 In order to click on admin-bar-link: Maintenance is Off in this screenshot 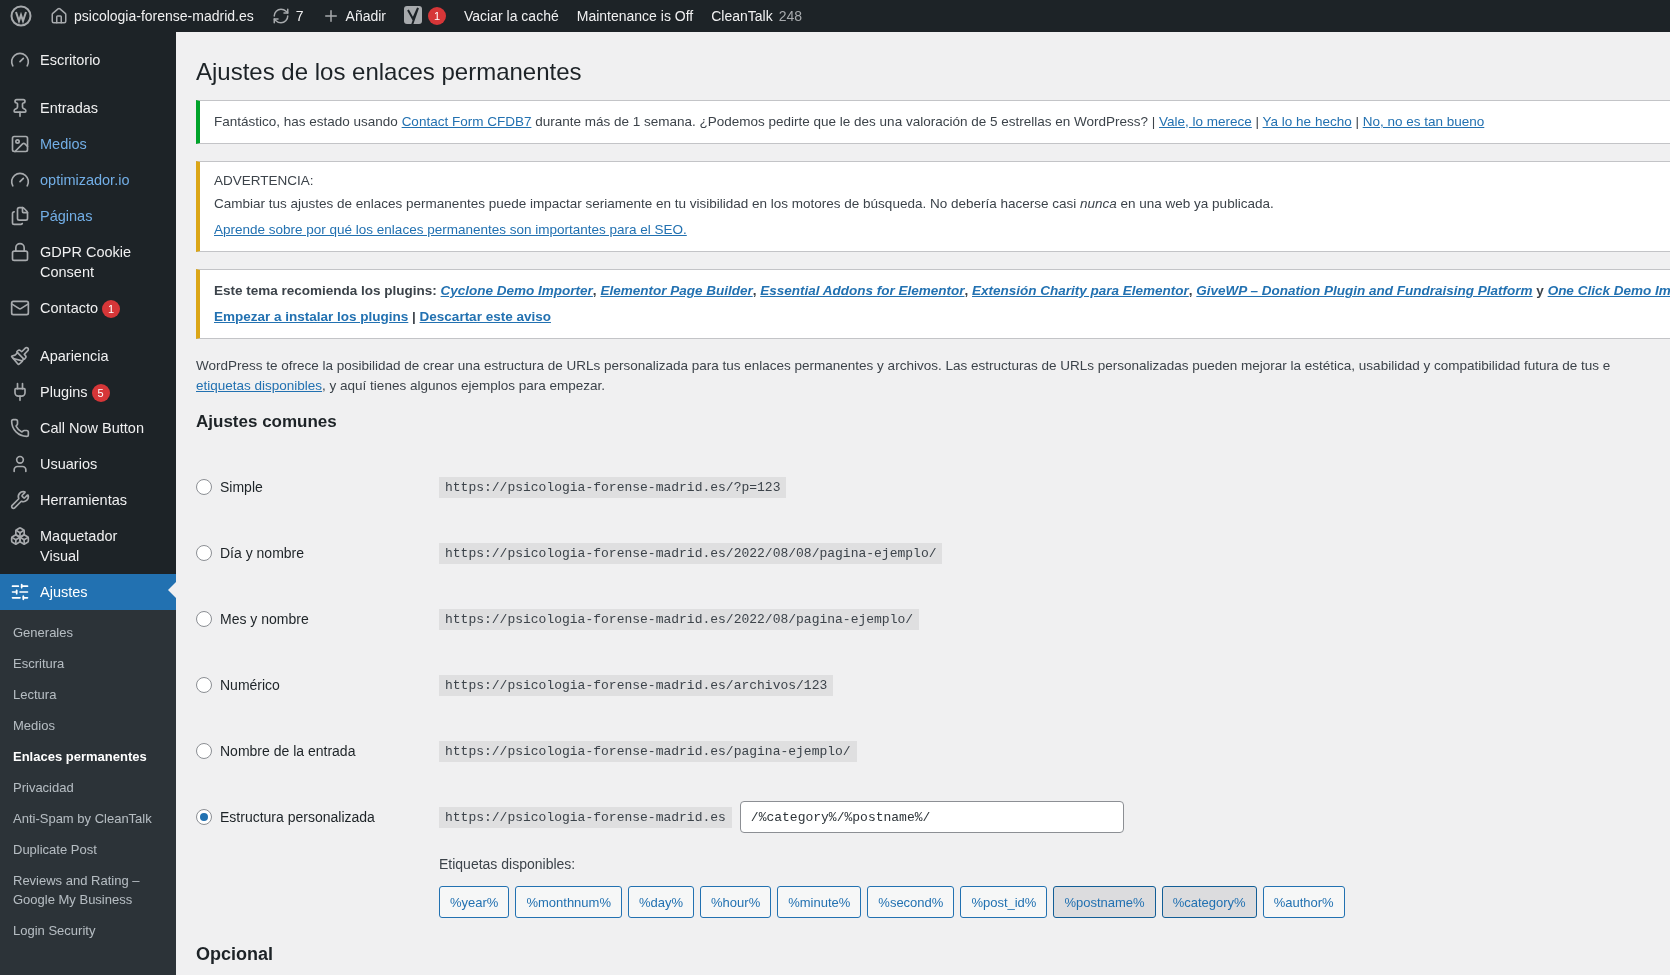, I will do `click(635, 16)`.